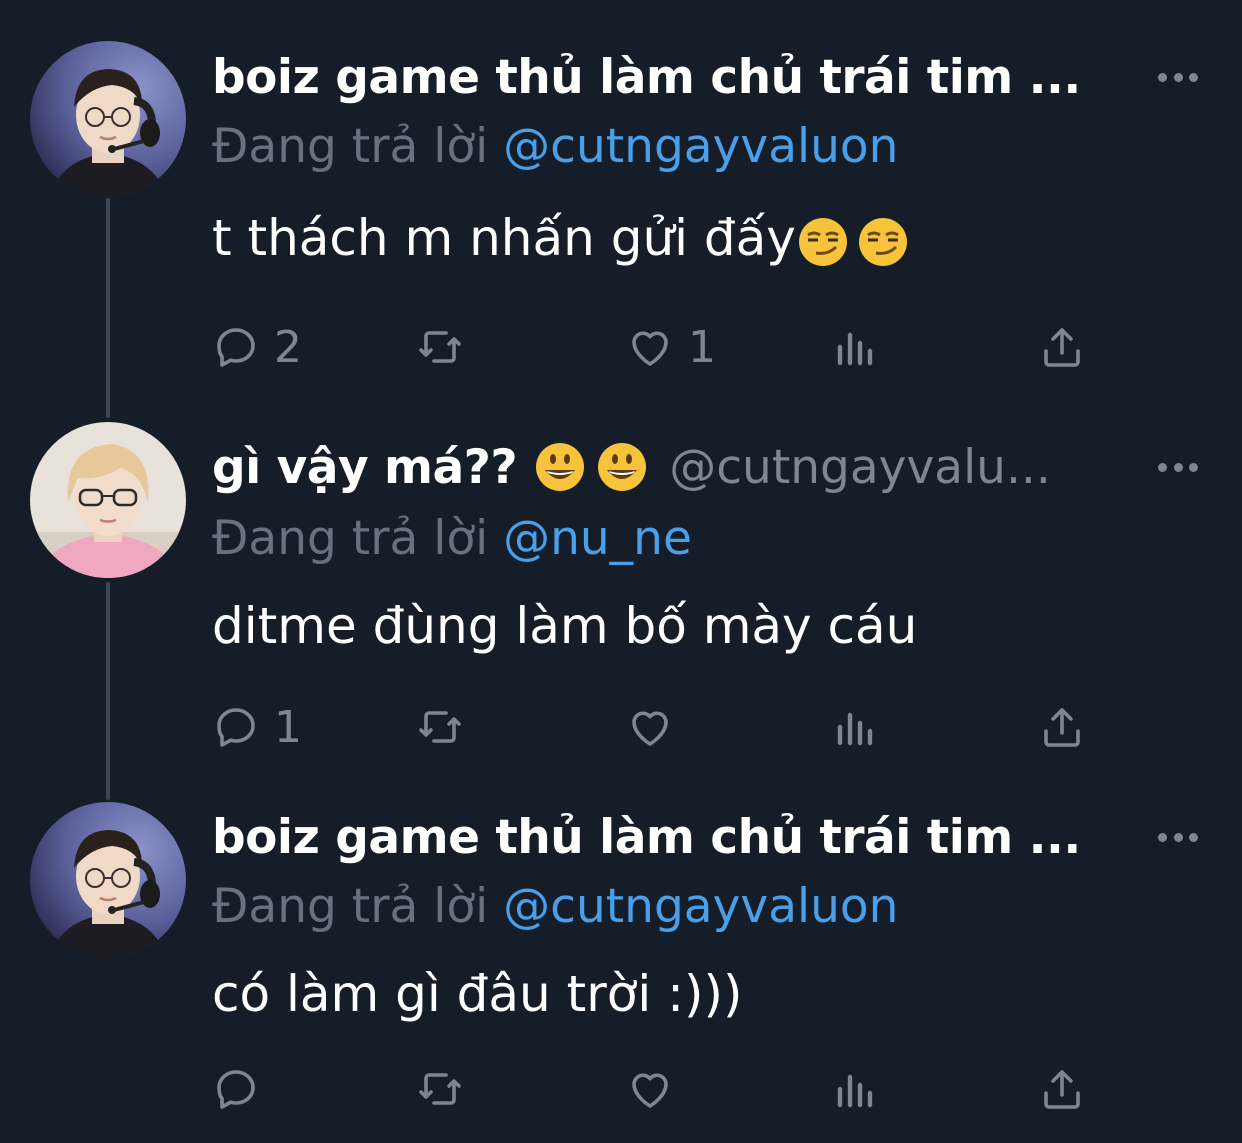 Image resolution: width=1242 pixels, height=1143 pixels. I want to click on reply-count: 2, so click(288, 347).